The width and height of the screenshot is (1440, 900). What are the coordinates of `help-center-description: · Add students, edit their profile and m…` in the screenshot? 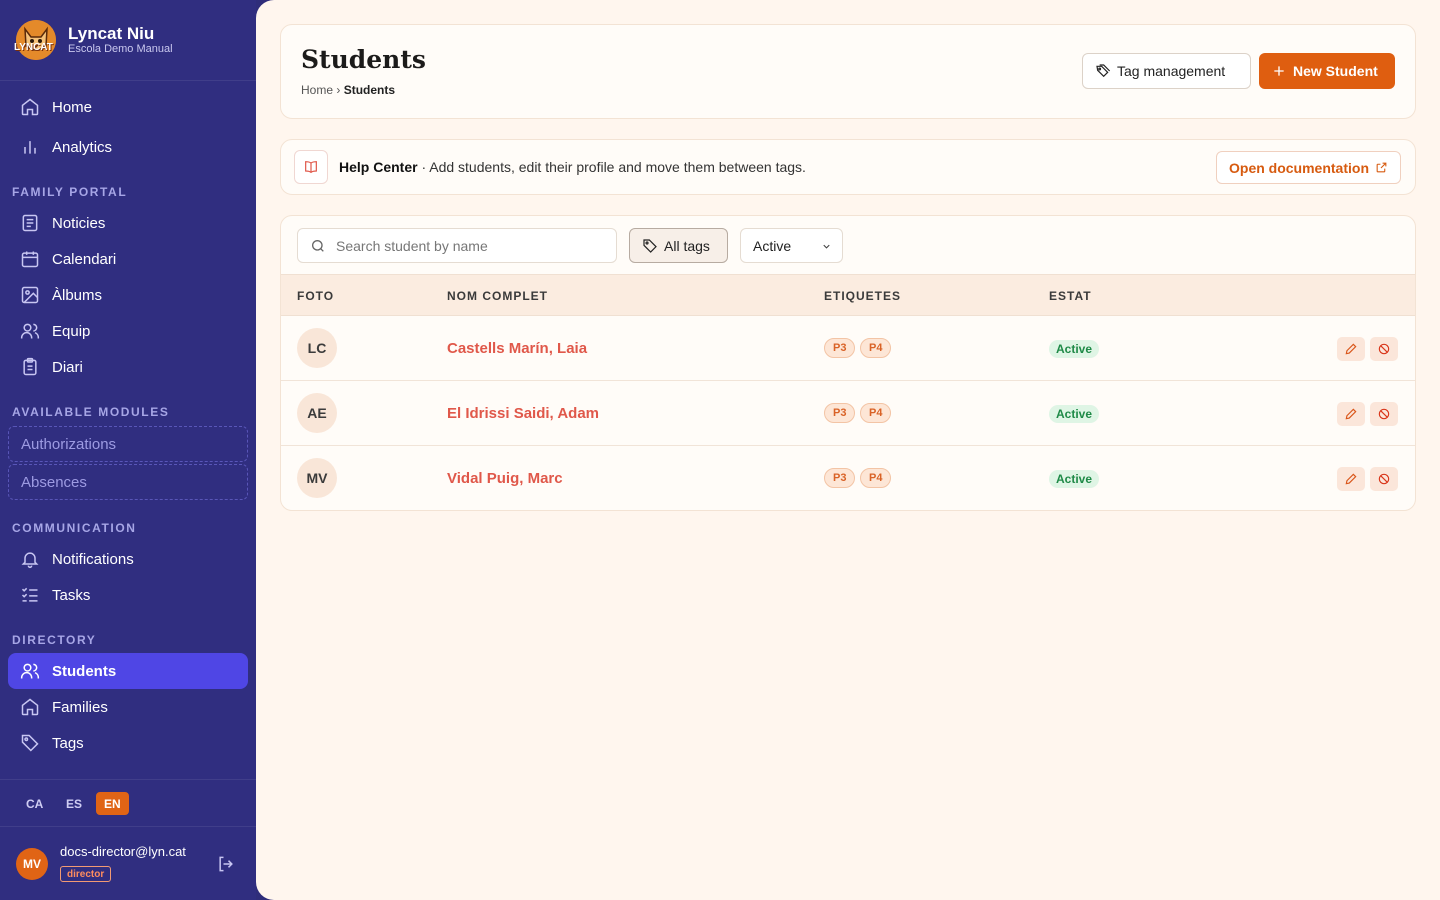 It's located at (611, 167).